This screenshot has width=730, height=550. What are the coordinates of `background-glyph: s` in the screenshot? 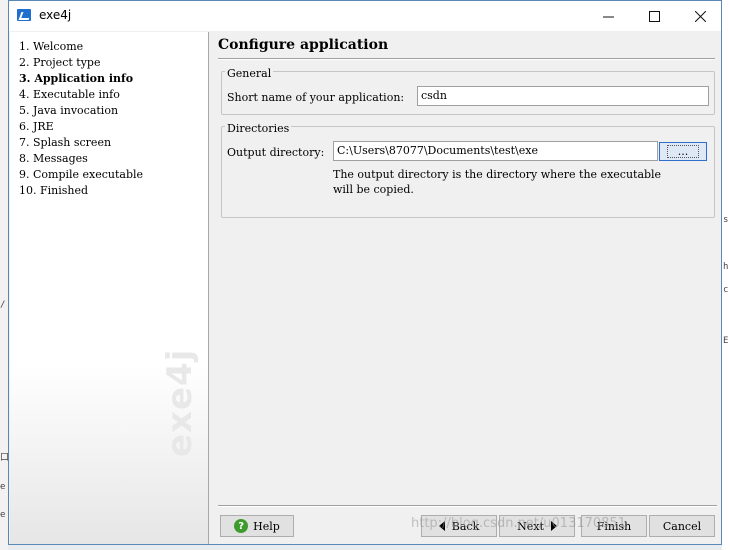 It's located at (726, 220).